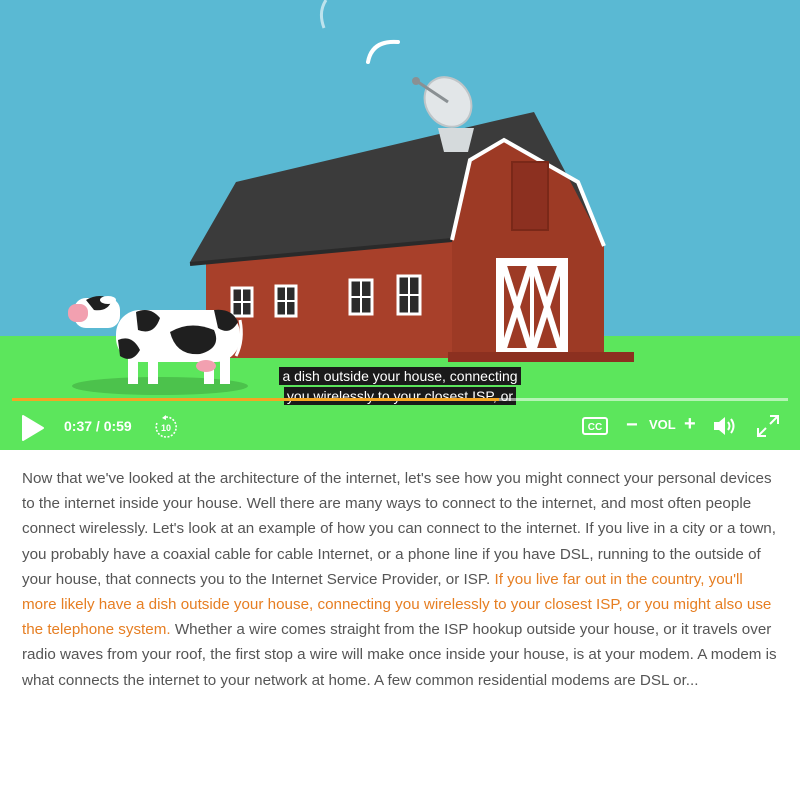  Describe the element at coordinates (98, 426) in the screenshot. I see `time-display: 0:37 / 0:59` at that location.